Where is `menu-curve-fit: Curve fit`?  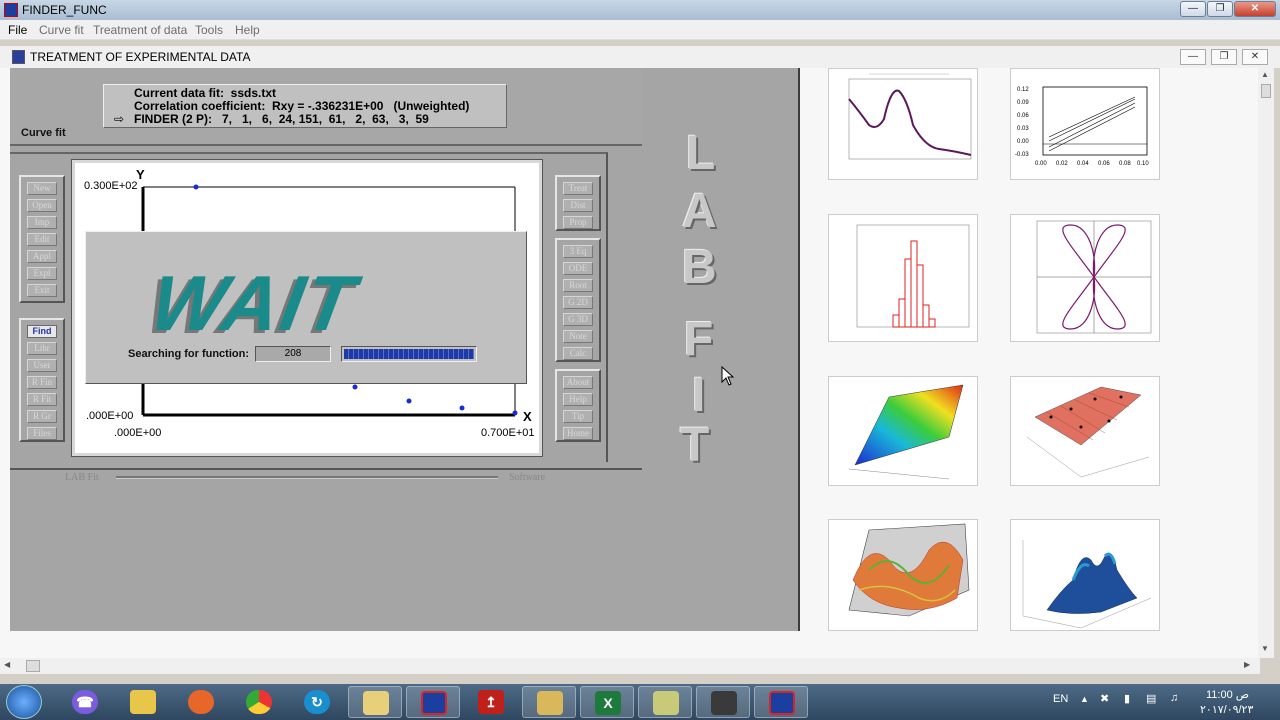 menu-curve-fit: Curve fit is located at coordinates (61, 30).